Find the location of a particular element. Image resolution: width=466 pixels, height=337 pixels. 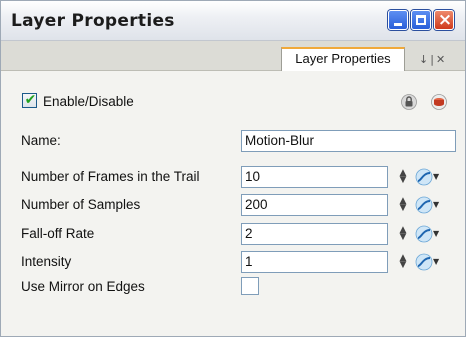

checkmark-icon: ✔ is located at coordinates (30, 100).